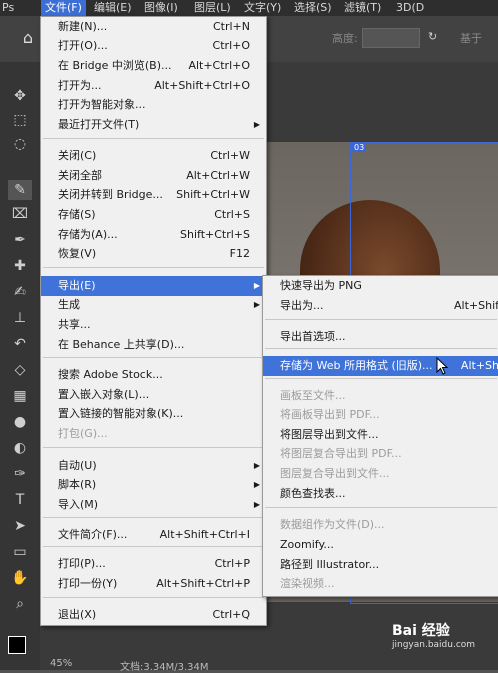  What do you see at coordinates (153, 286) in the screenshot?
I see `menu-item: 导出(E) ▶` at bounding box center [153, 286].